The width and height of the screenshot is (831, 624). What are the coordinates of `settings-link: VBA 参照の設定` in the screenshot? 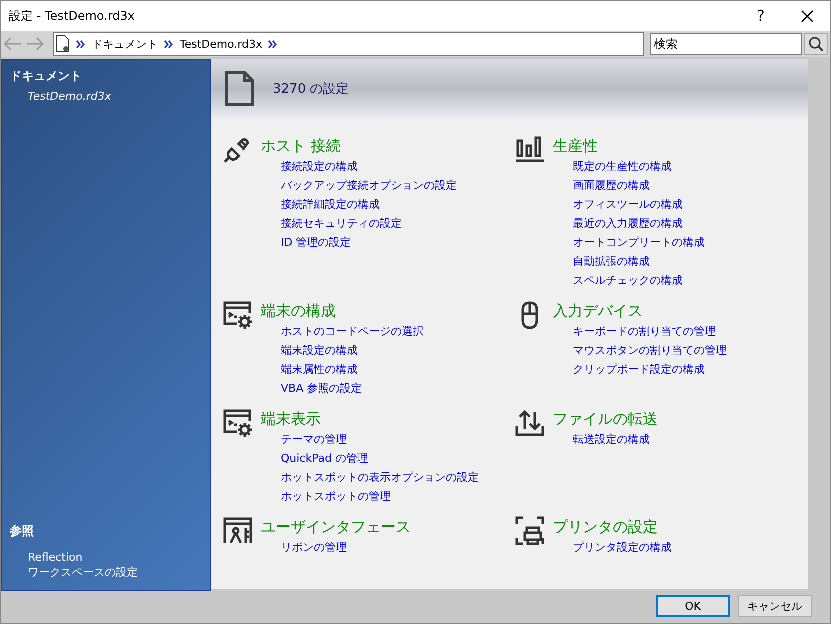 It's located at (398, 388).